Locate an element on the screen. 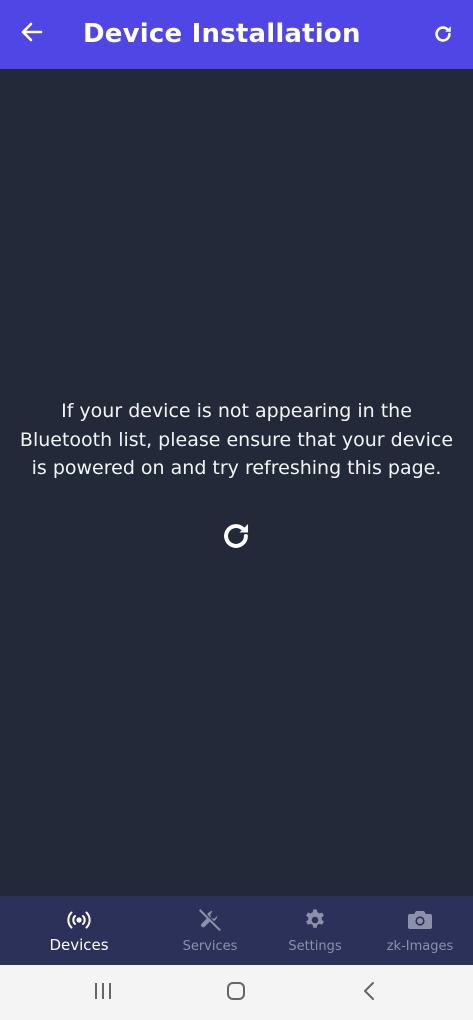 The width and height of the screenshot is (473, 1020). camera-icon is located at coordinates (420, 920).